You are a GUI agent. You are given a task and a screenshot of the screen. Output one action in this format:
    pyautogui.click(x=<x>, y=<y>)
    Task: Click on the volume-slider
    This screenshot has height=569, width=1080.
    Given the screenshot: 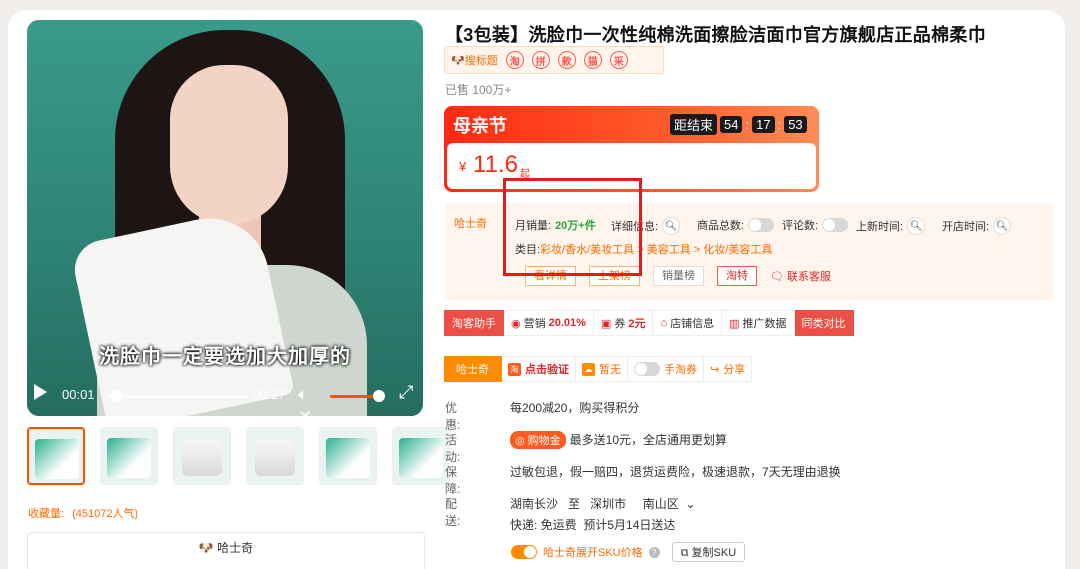 What is the action you would take?
    pyautogui.click(x=355, y=396)
    